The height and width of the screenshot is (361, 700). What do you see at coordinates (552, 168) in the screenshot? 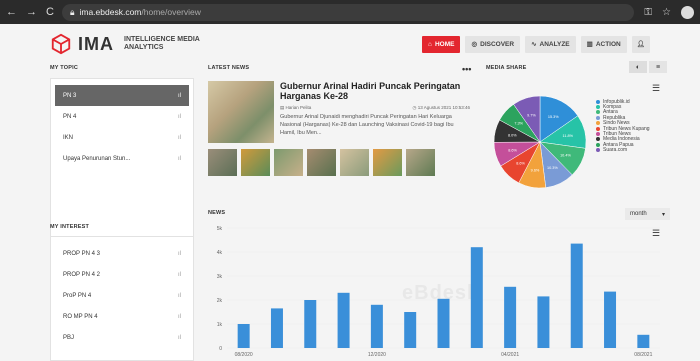
I see `pie-slice-label: 10.3%` at bounding box center [552, 168].